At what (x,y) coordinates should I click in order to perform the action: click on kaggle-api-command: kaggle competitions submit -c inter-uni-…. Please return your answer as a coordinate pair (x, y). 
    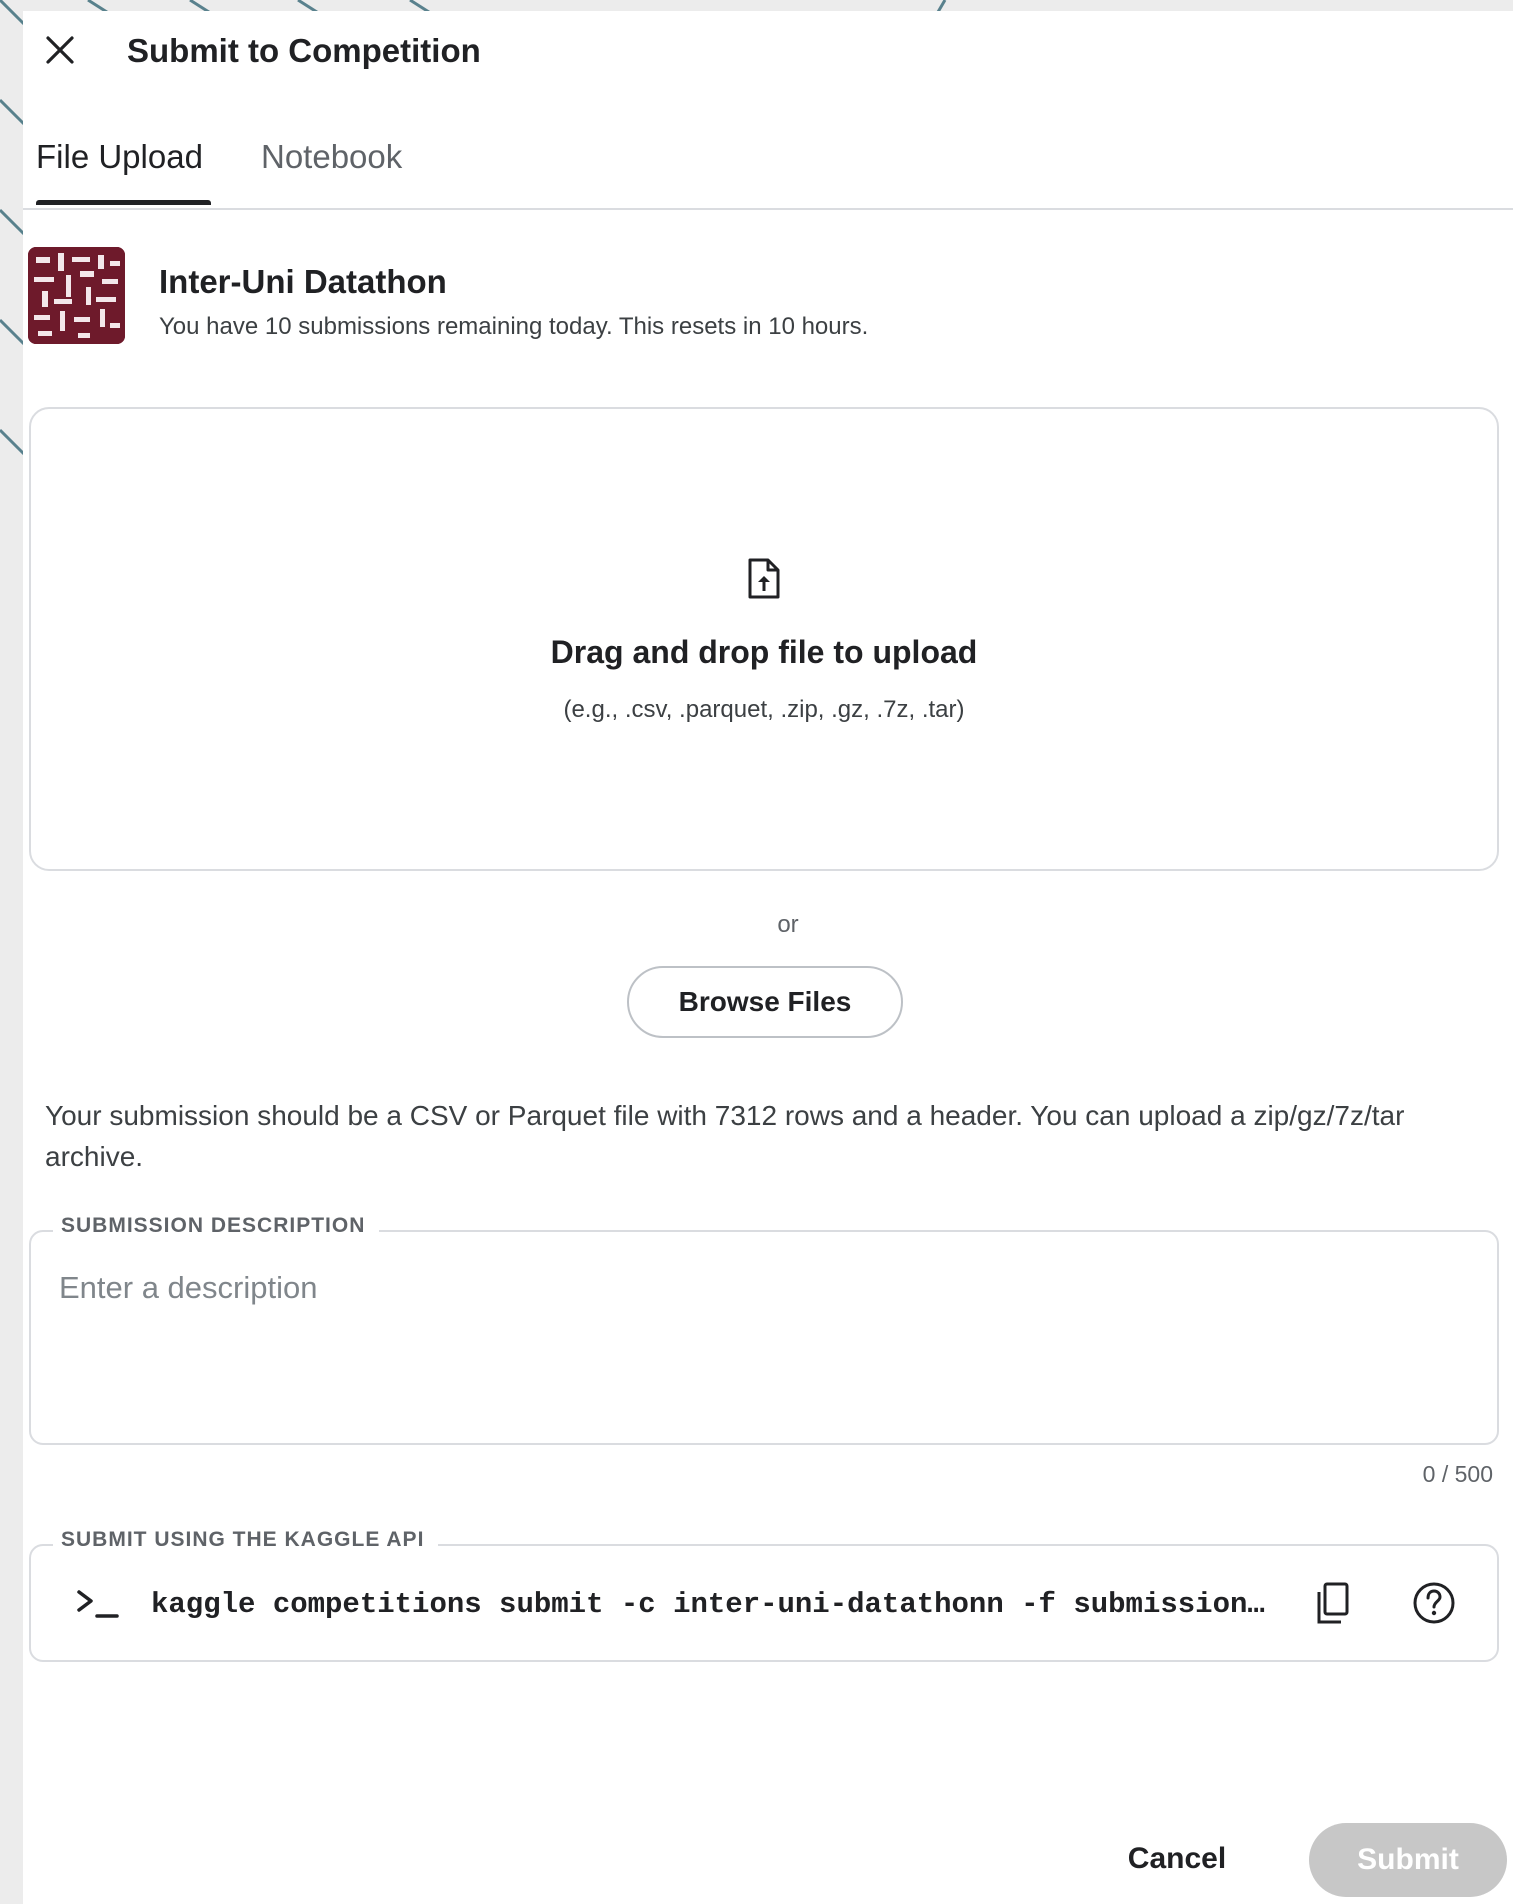
    Looking at the image, I should click on (716, 1604).